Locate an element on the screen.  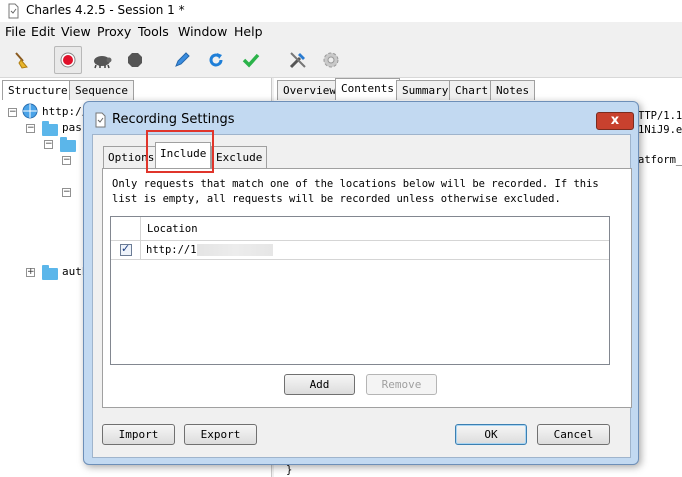
window-title: Charles 4.2.5 - Session 1 * is located at coordinates (105, 10).